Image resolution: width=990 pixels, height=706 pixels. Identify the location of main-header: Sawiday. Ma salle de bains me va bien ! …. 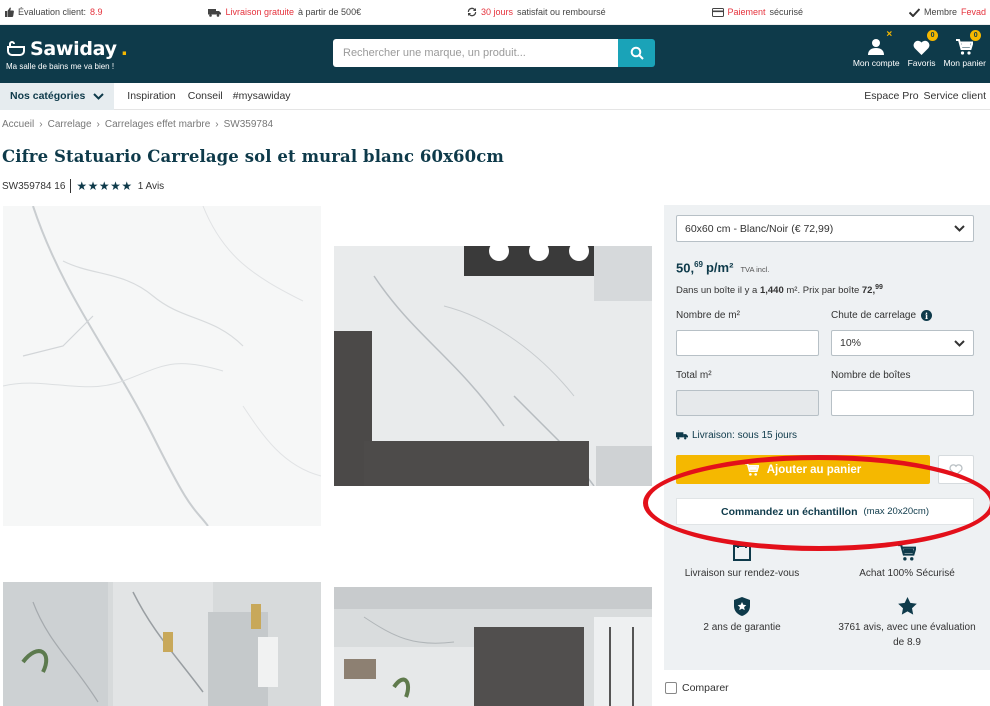
(495, 54).